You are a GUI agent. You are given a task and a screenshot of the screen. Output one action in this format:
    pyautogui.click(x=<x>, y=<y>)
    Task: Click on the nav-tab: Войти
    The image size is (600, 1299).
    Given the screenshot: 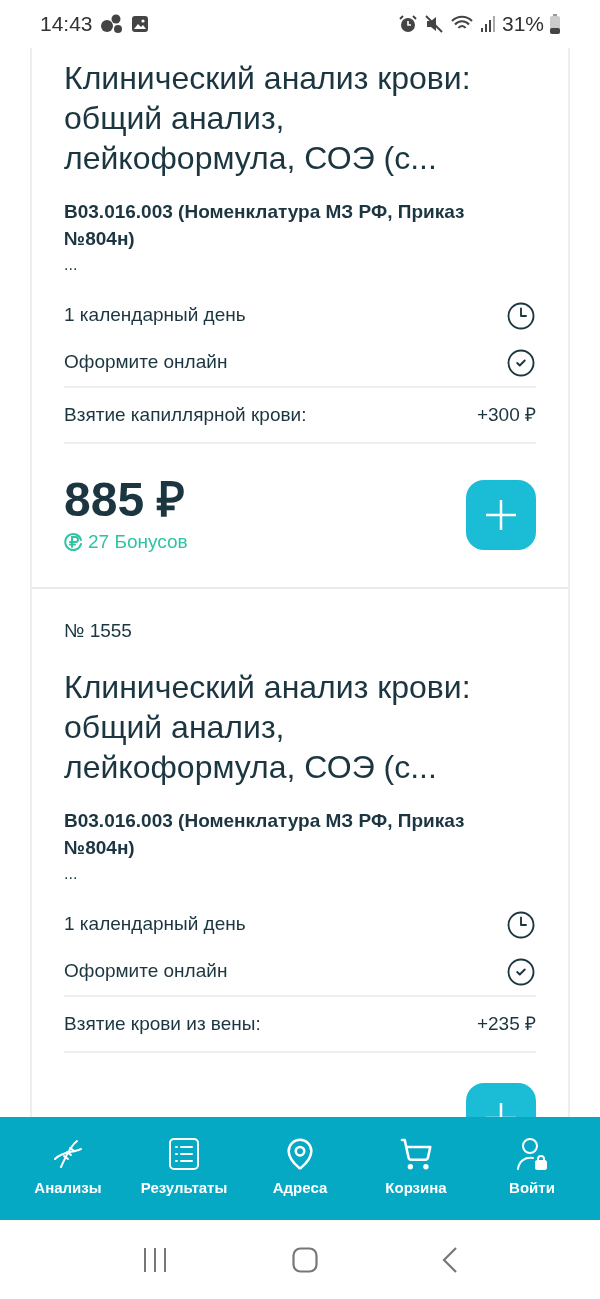 What is the action you would take?
    pyautogui.click(x=532, y=1168)
    